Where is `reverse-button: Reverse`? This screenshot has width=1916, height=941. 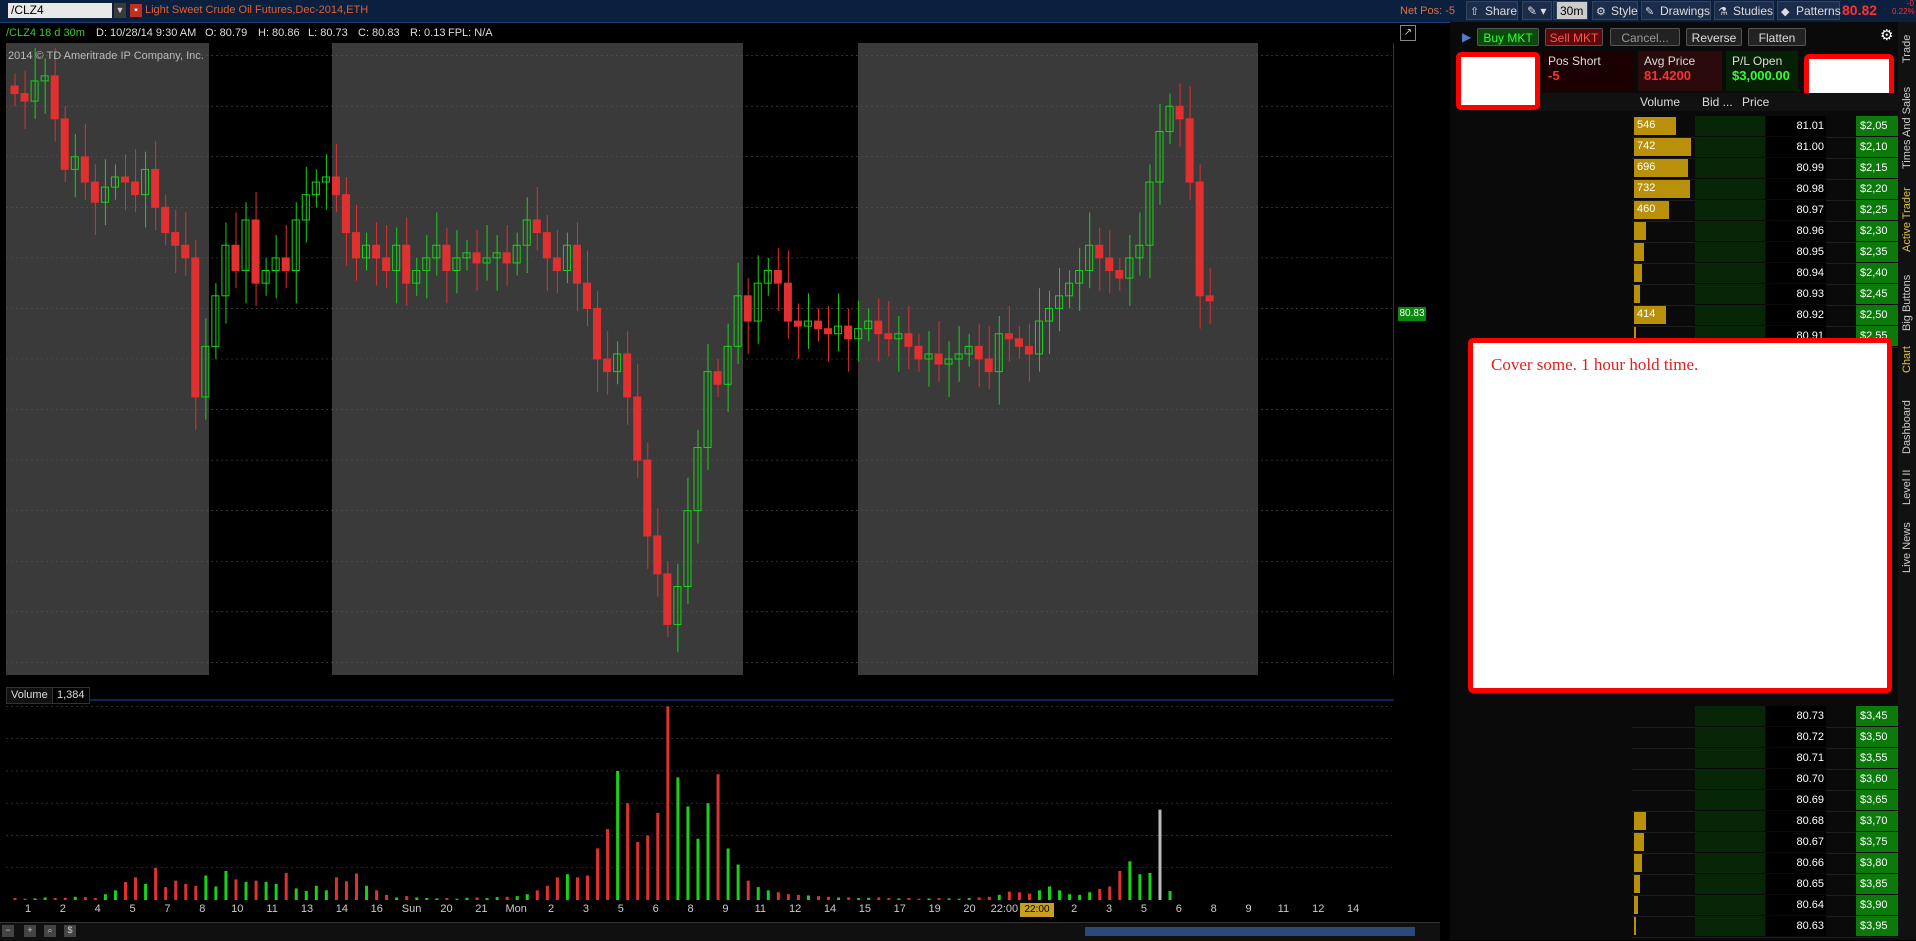
reverse-button: Reverse is located at coordinates (1714, 37).